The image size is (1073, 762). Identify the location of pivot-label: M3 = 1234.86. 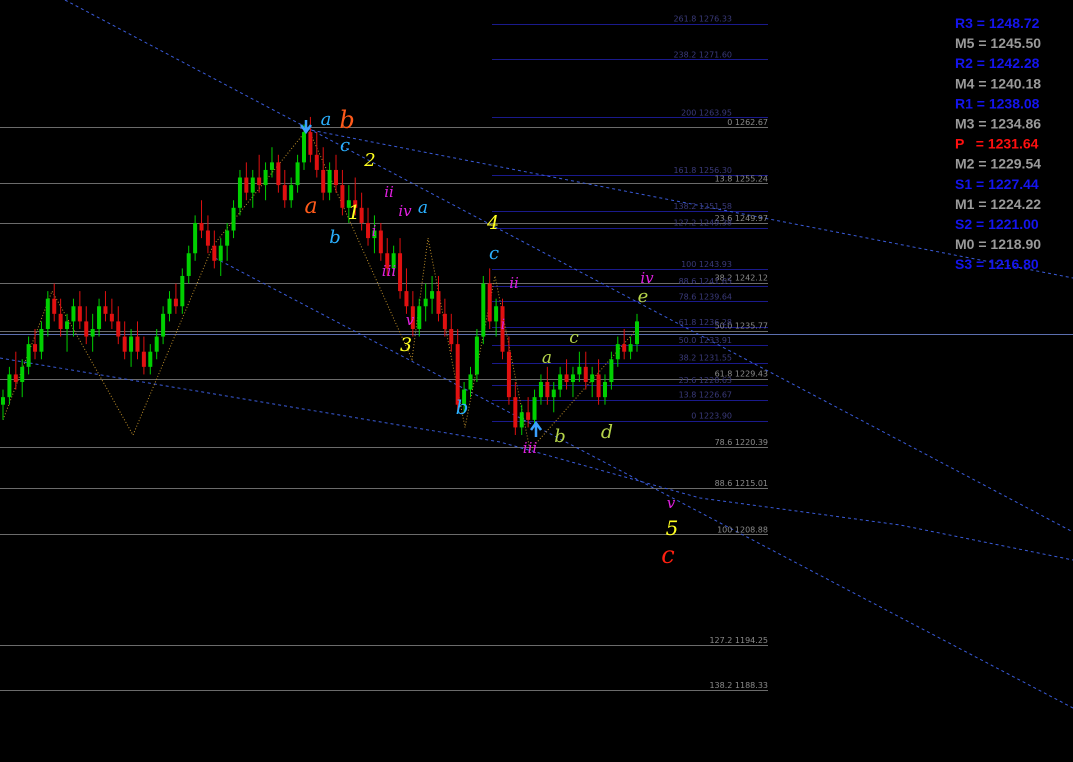
(998, 124).